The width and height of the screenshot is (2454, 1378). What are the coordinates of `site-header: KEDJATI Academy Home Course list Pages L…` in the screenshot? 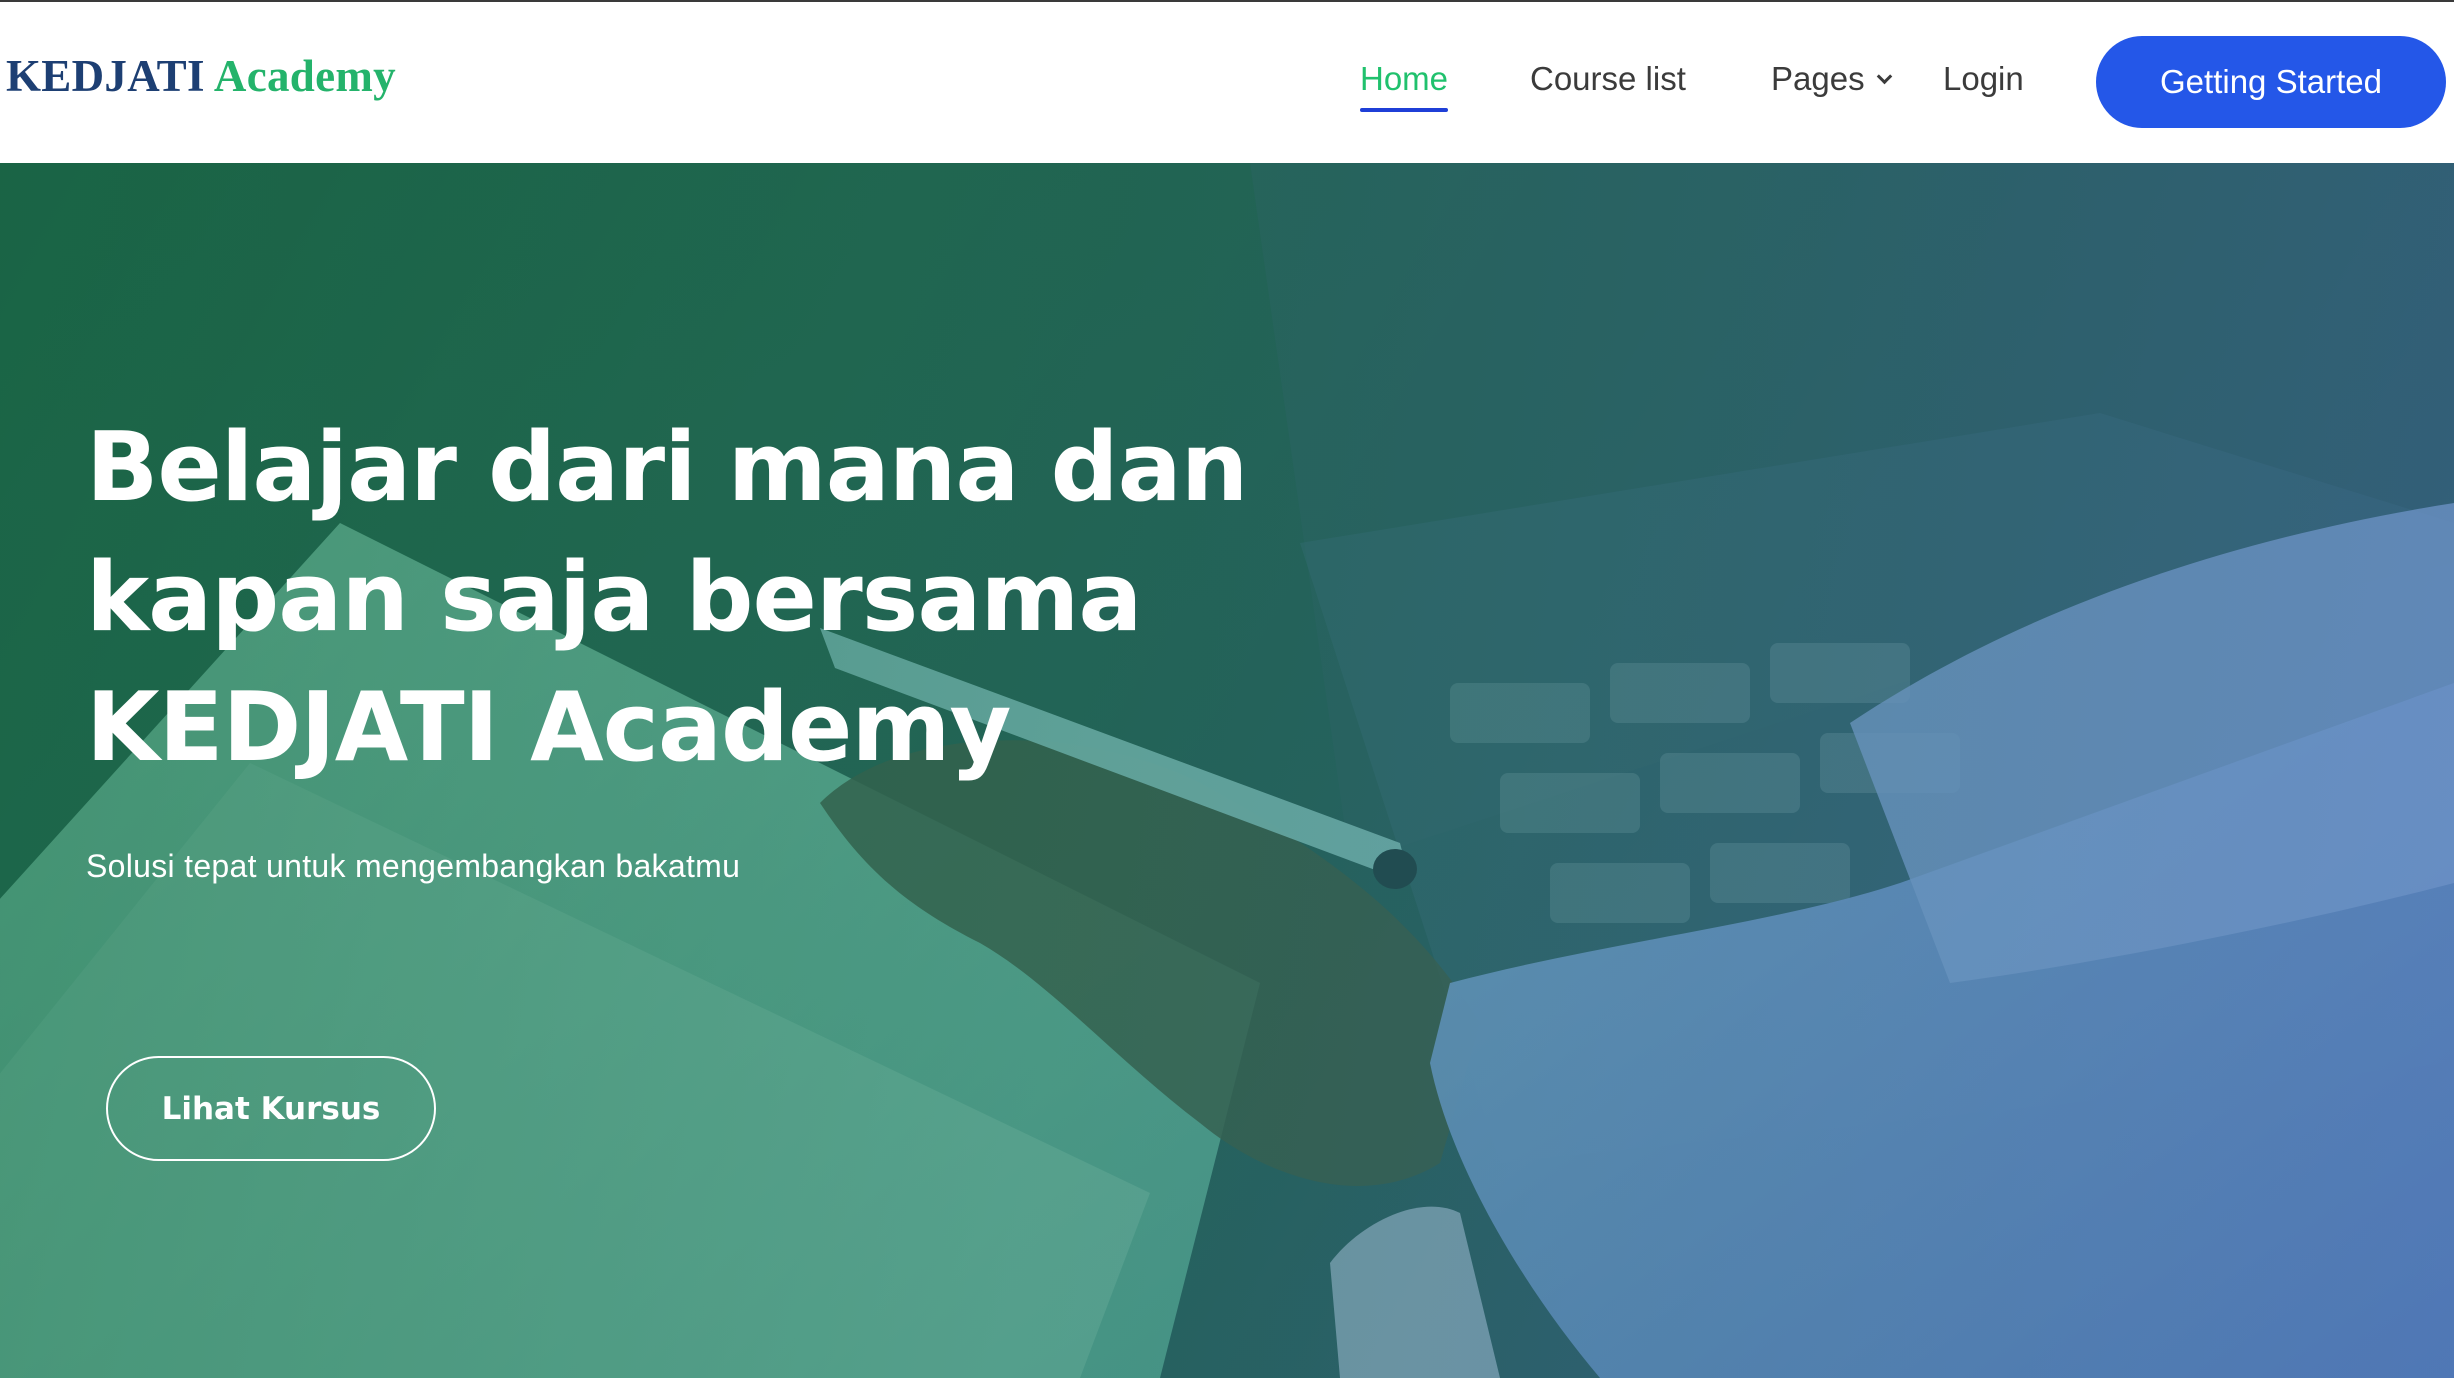 It's located at (1227, 82).